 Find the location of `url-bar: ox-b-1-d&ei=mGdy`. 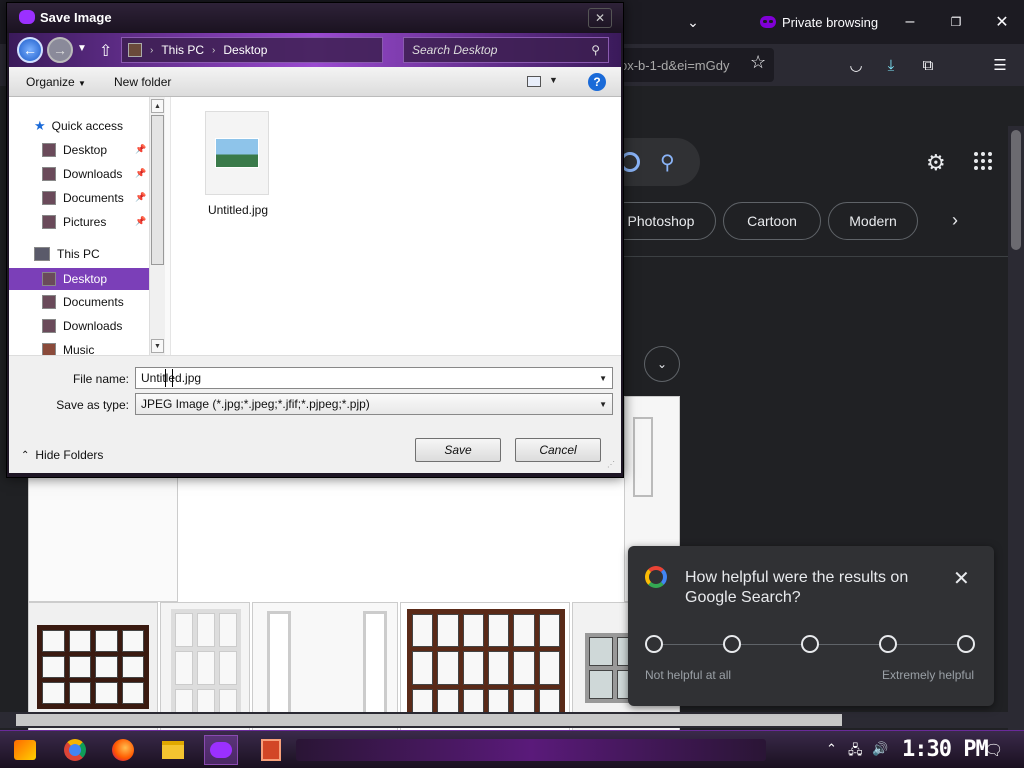

url-bar: ox-b-1-d&ei=mGdy is located at coordinates (687, 65).